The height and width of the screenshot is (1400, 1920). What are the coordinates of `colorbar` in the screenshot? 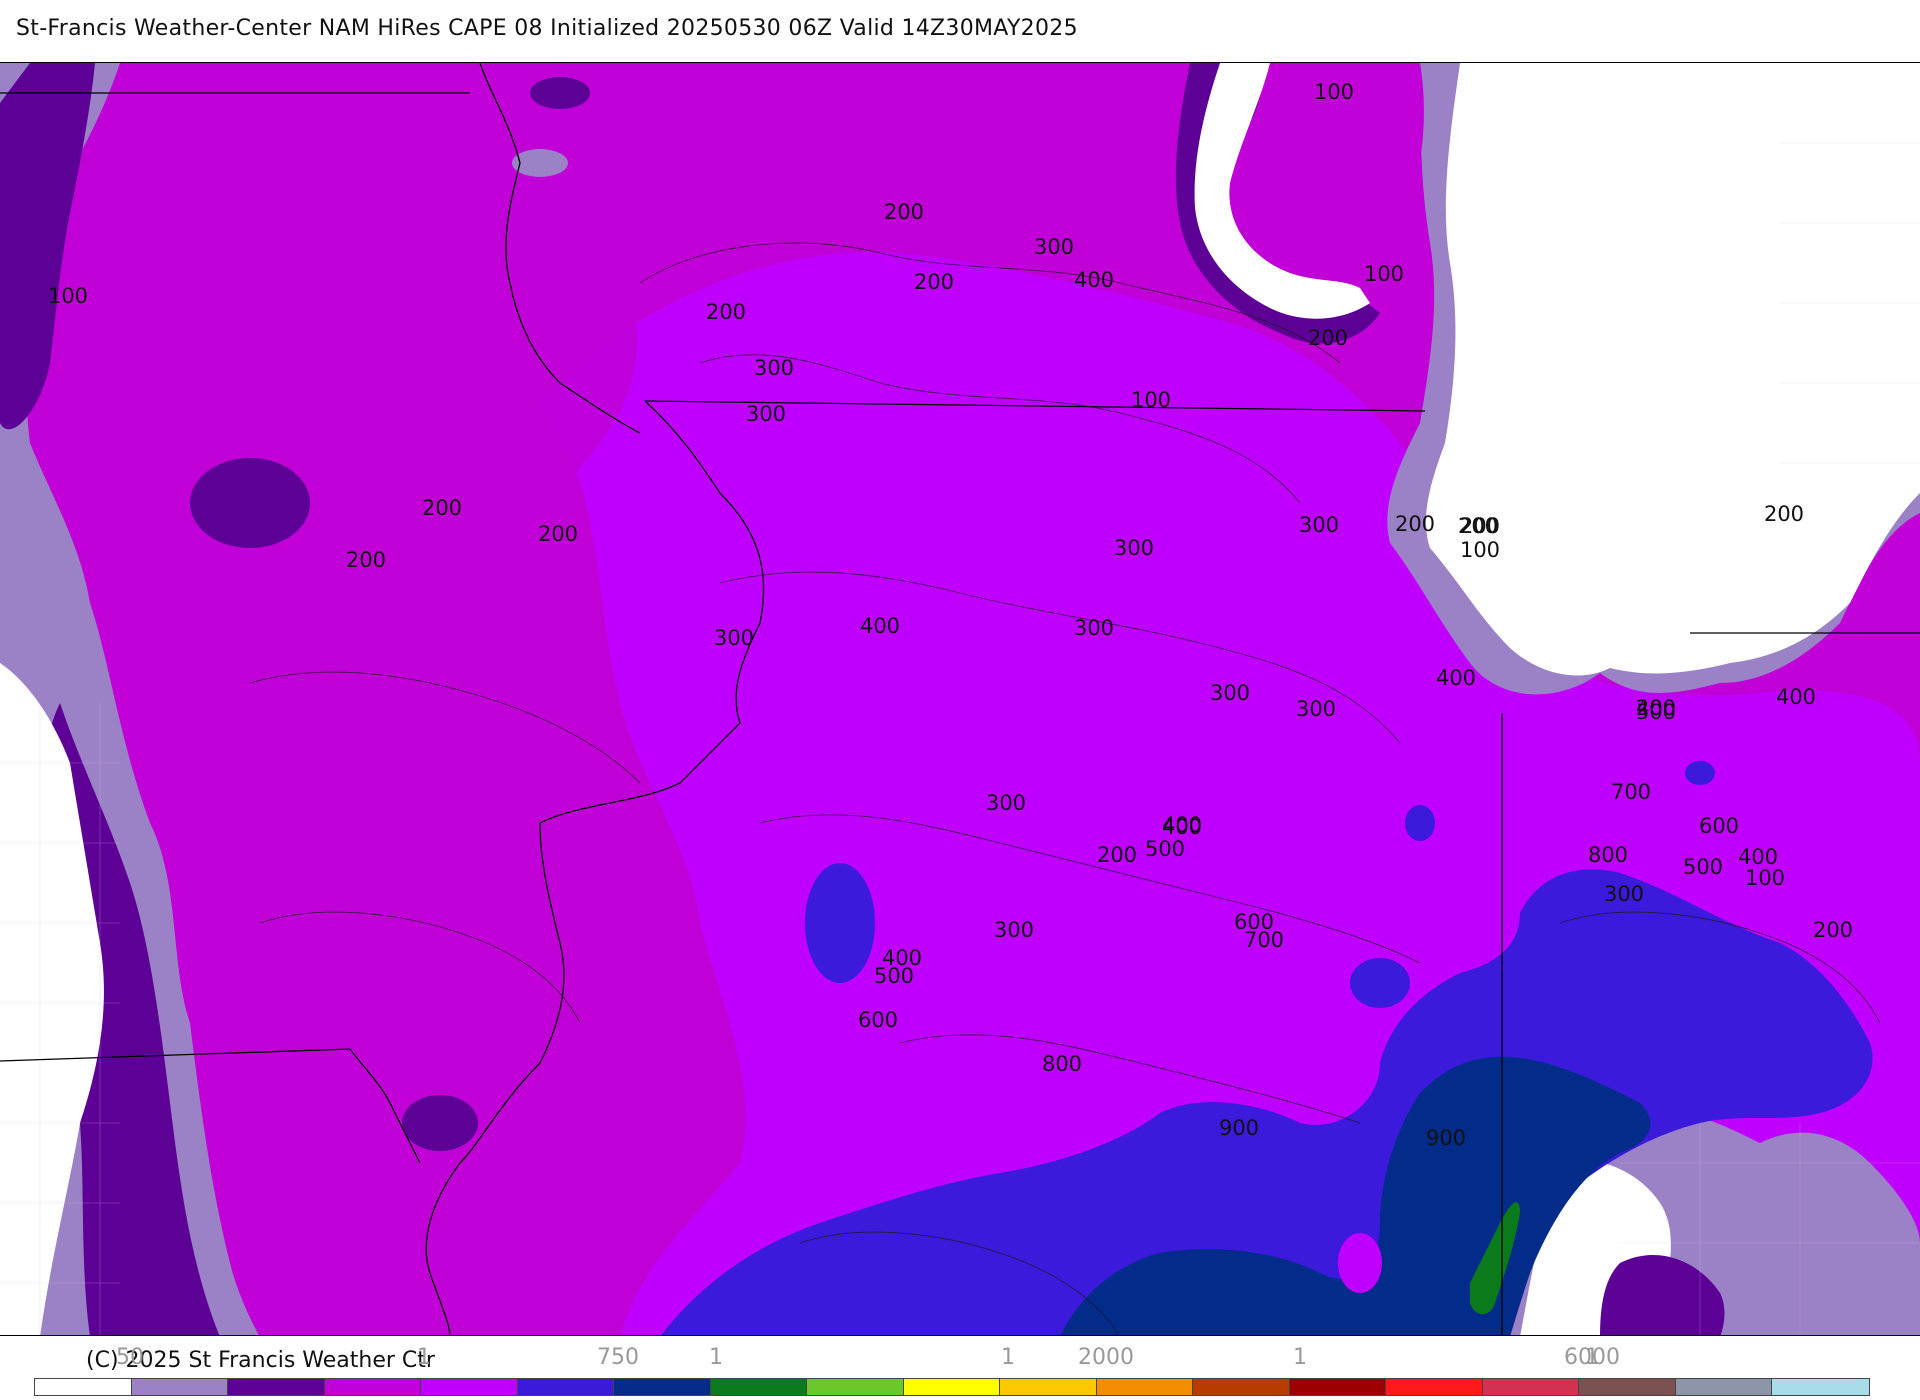 It's located at (952, 1387).